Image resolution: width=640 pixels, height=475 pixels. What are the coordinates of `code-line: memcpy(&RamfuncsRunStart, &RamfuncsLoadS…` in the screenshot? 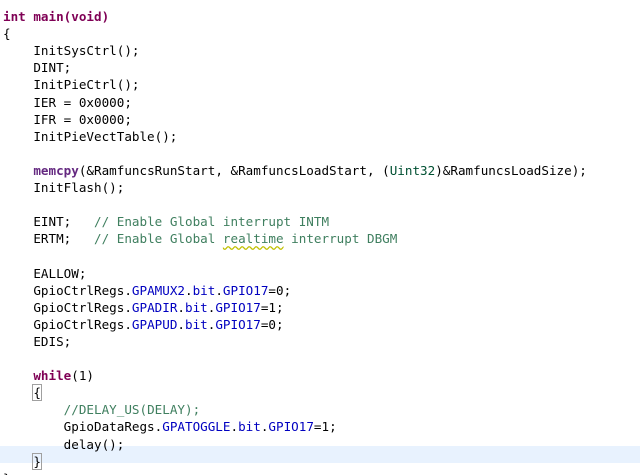 It's located at (295, 170).